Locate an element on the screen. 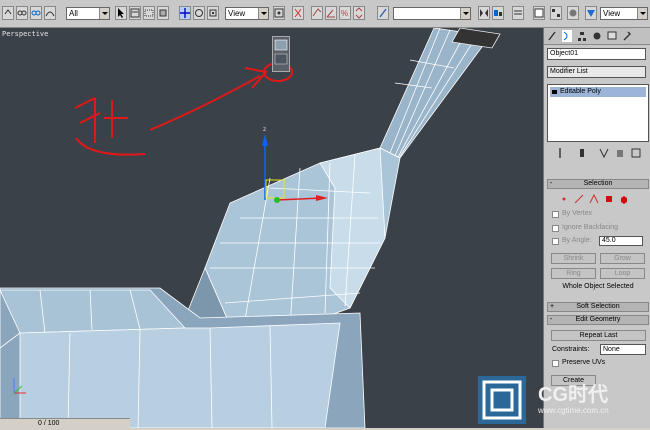  select-by-name-icon is located at coordinates (135, 13).